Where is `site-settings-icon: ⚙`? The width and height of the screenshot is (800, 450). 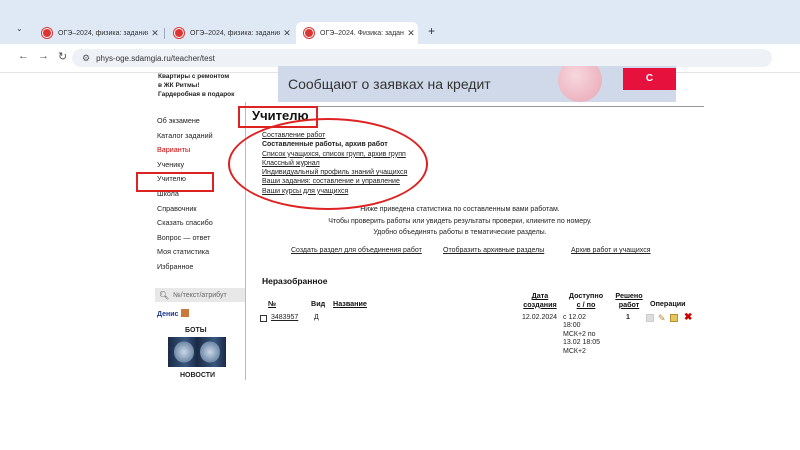 site-settings-icon: ⚙ is located at coordinates (86, 58).